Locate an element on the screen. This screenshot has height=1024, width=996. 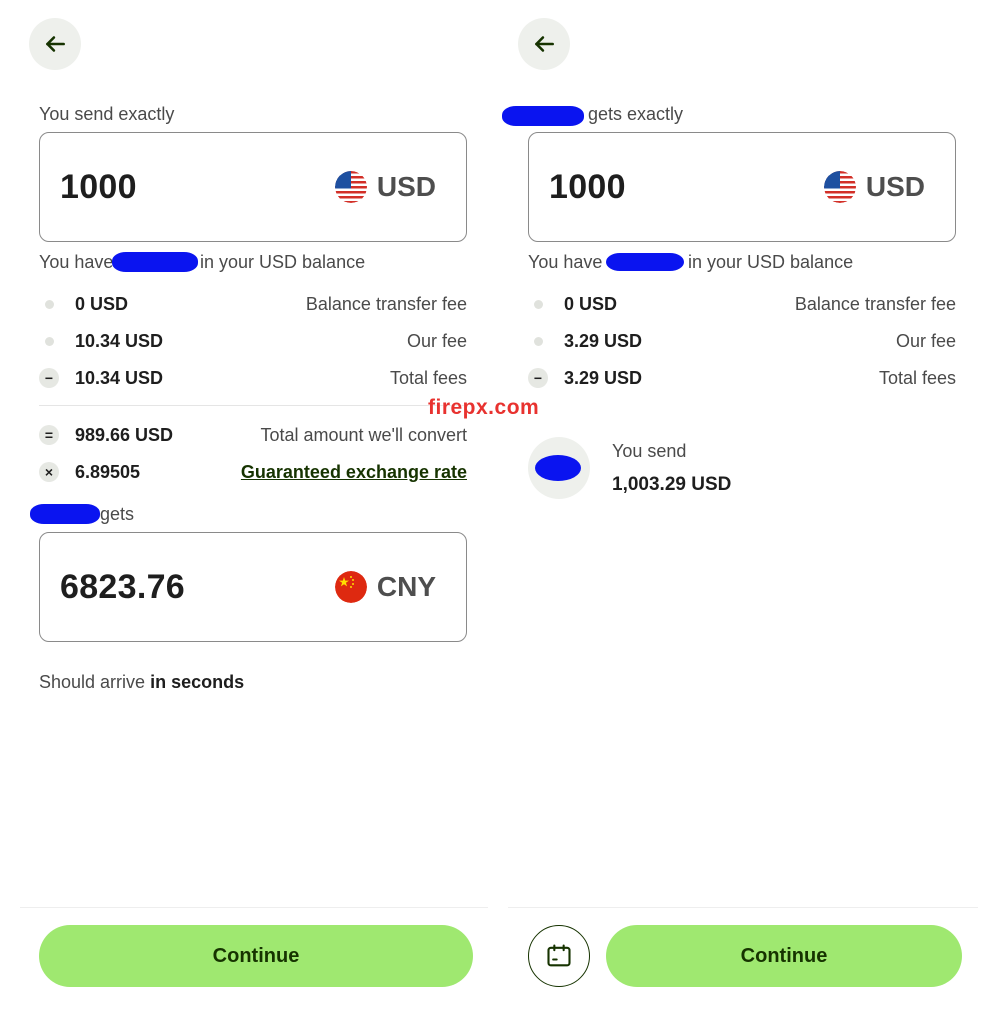
receive-currency-code: CNY is located at coordinates (406, 586).